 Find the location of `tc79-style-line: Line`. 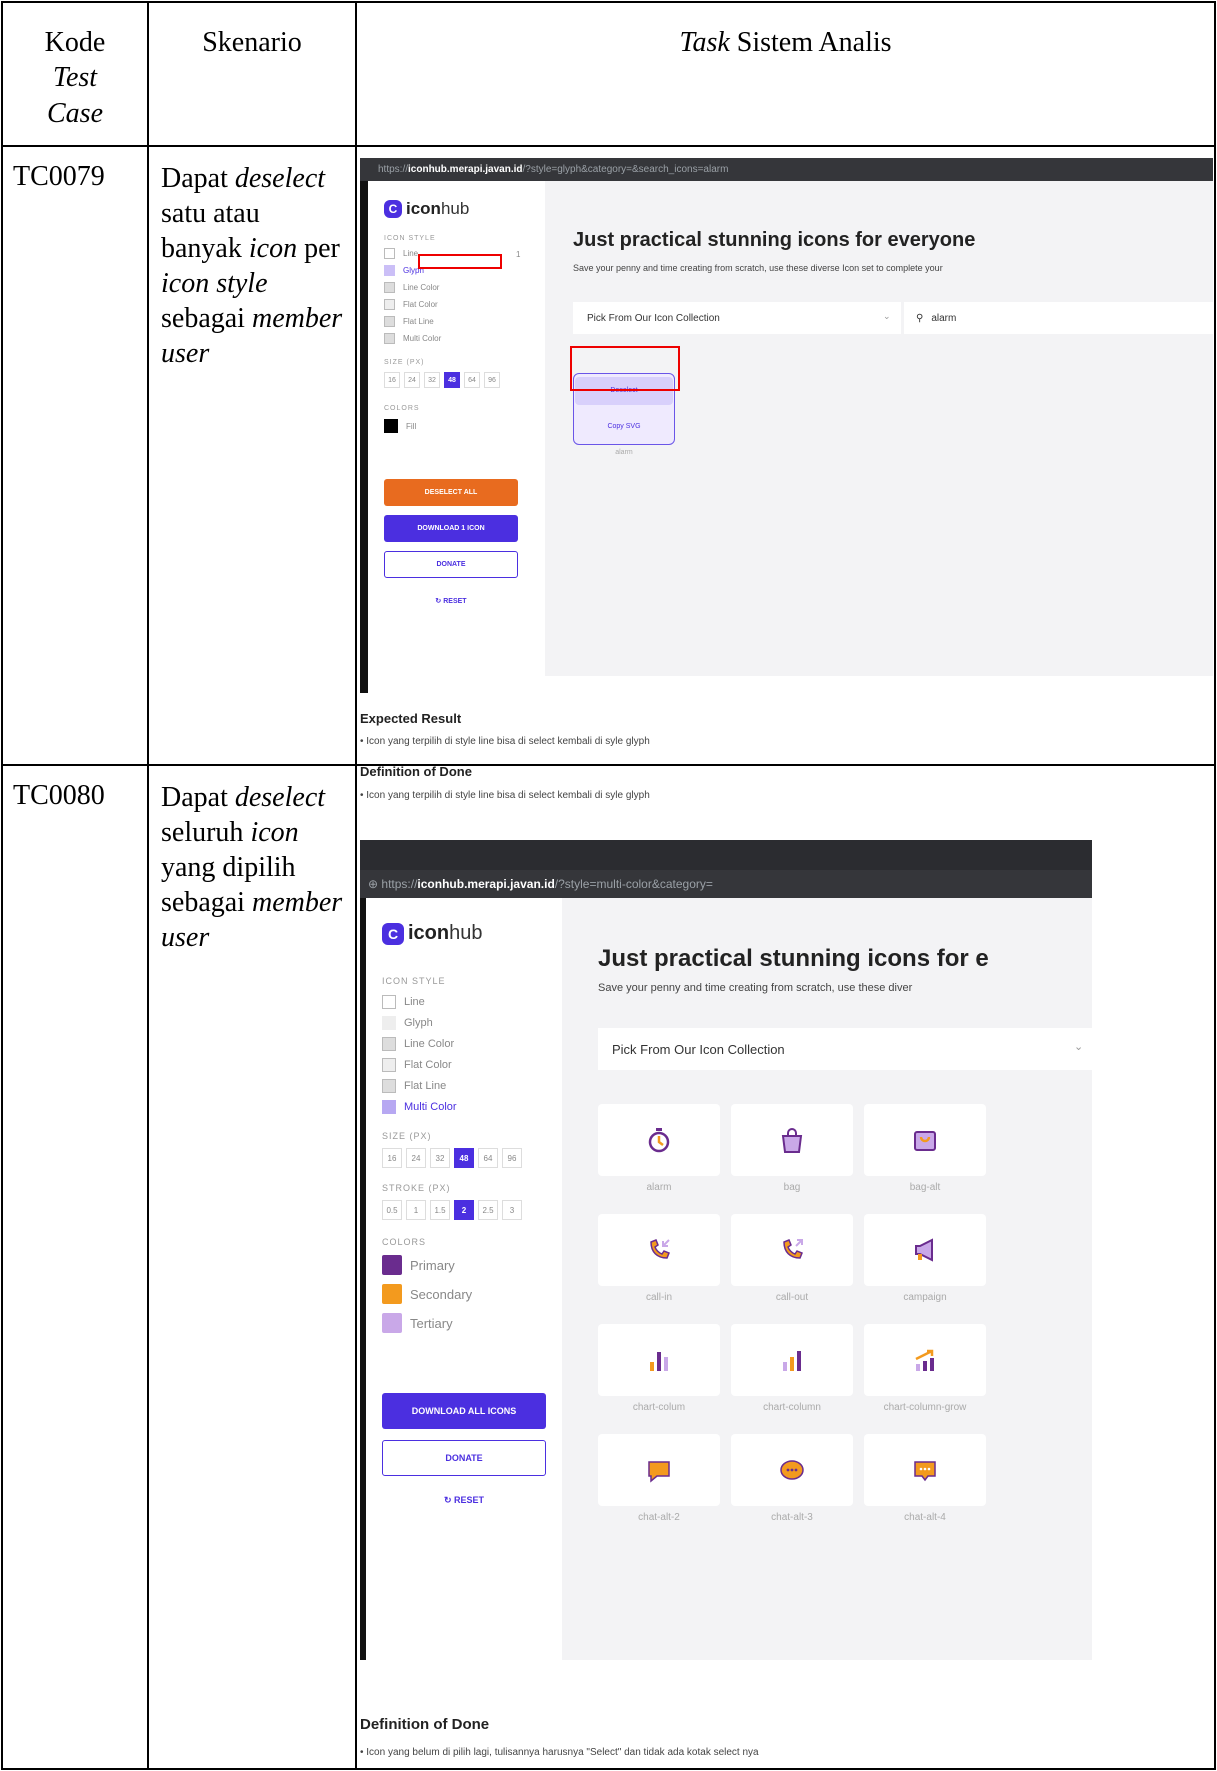

tc79-style-line: Line is located at coordinates (401, 253).